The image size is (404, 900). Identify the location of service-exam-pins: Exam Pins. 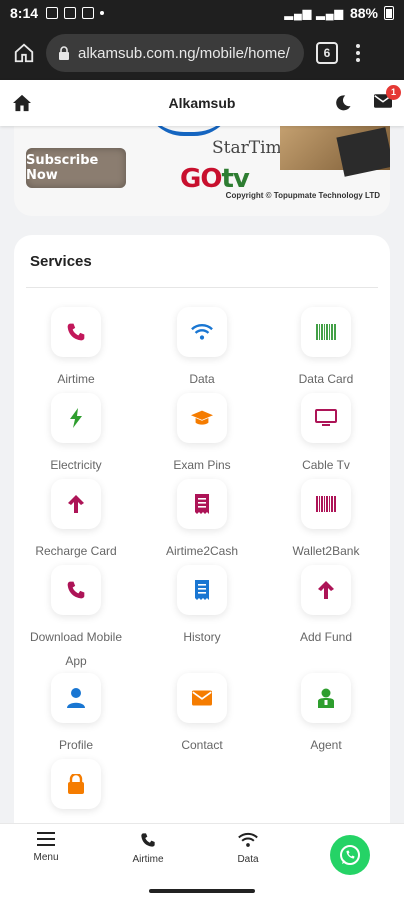
(202, 435).